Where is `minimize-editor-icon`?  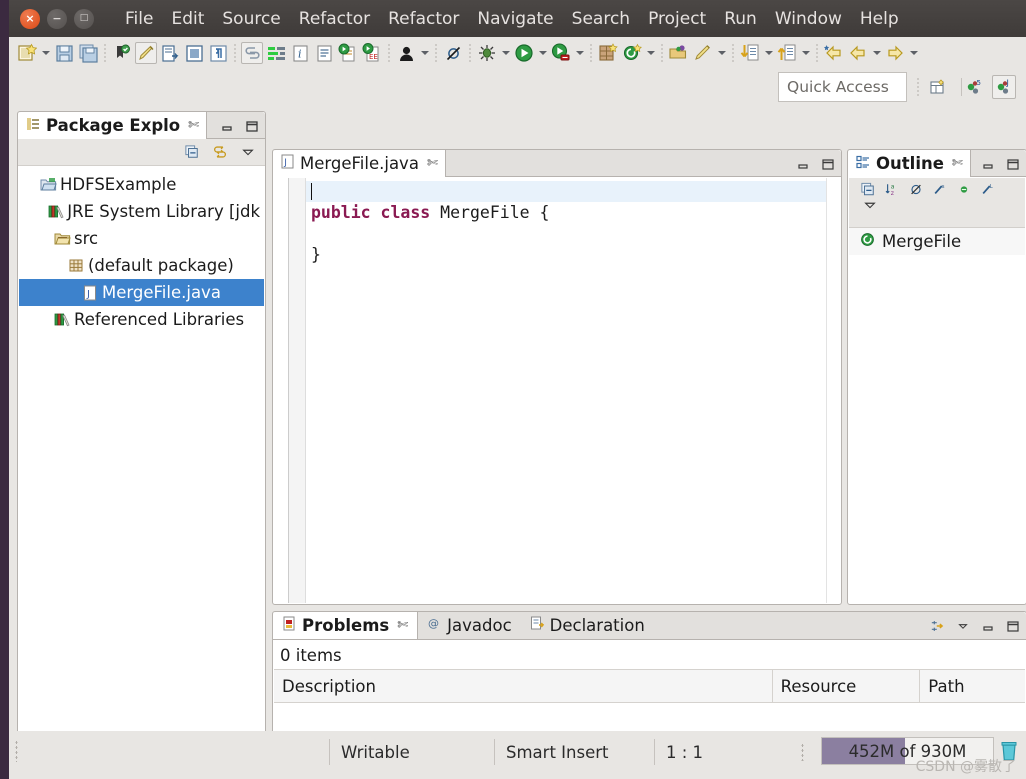 minimize-editor-icon is located at coordinates (803, 164).